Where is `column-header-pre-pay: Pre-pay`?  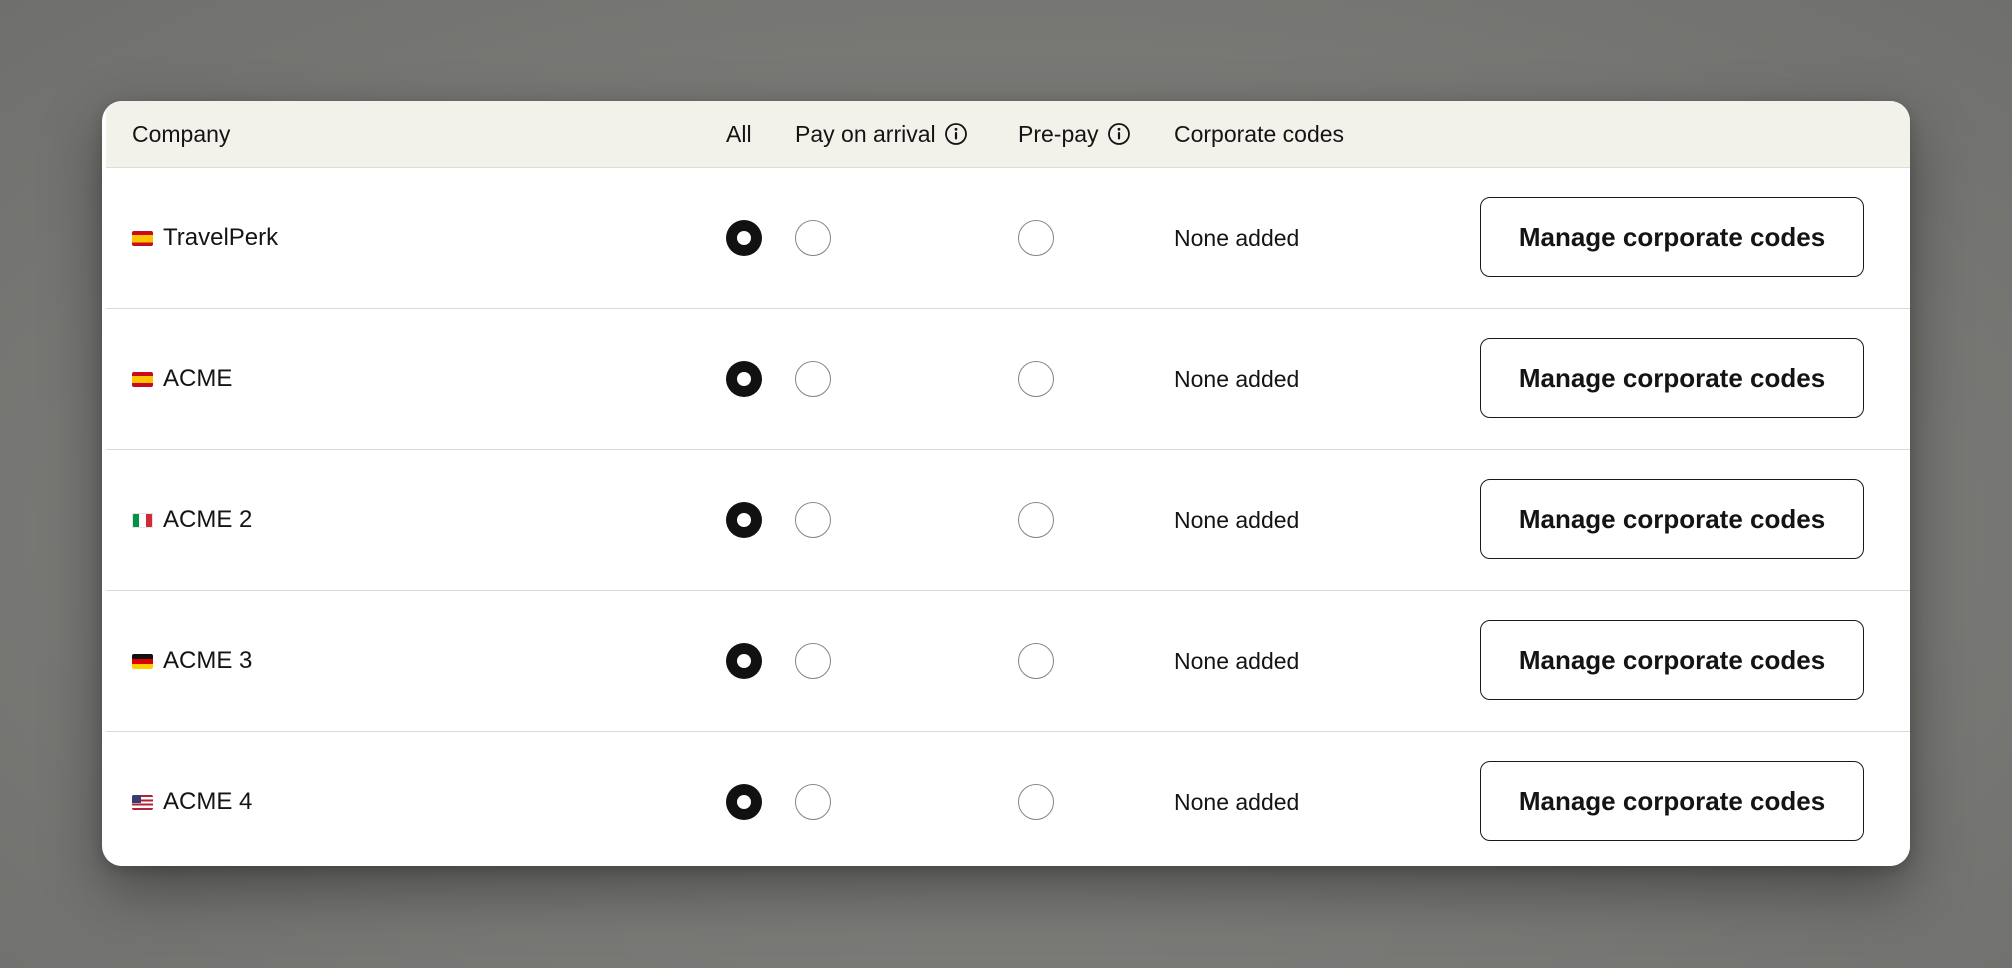
column-header-pre-pay: Pre-pay is located at coordinates (1074, 134).